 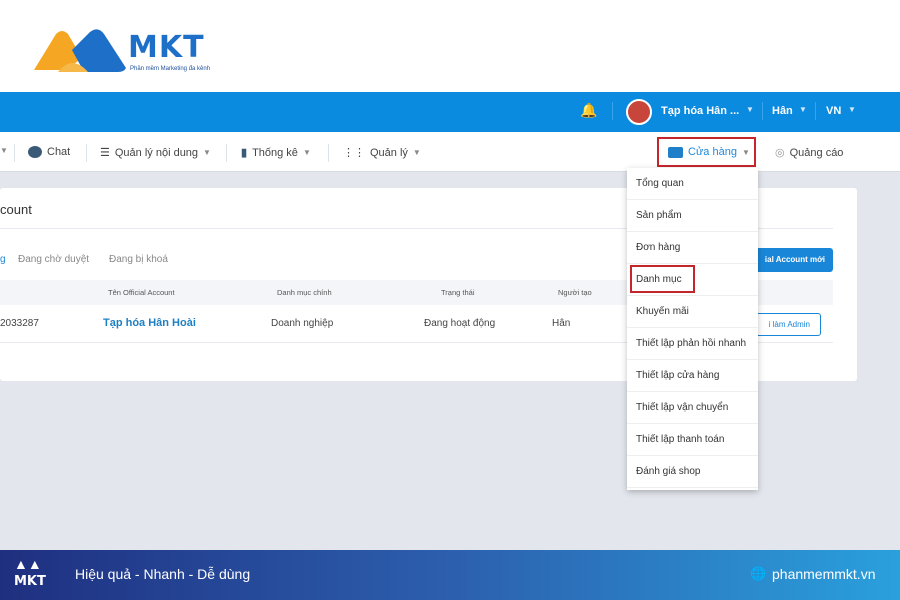 I want to click on dropdown-item: Thiết lập cửa hàng, so click(x=692, y=376).